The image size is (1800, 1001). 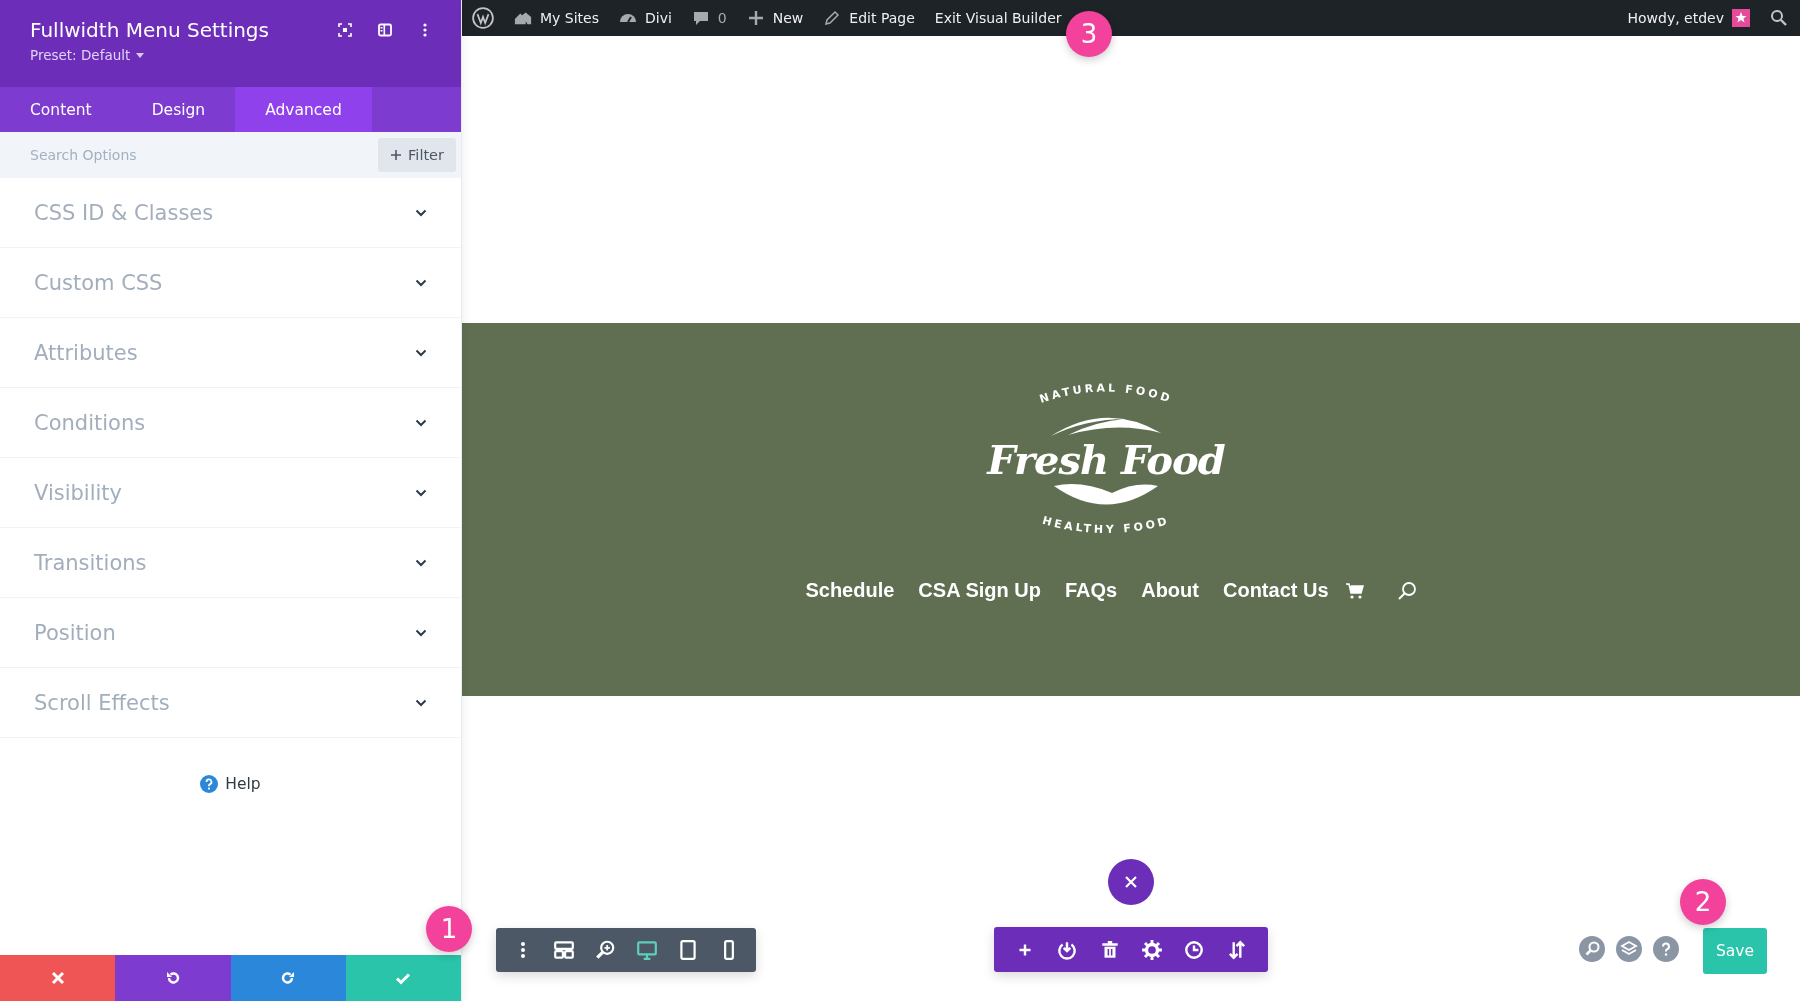 I want to click on help-icon, so click(x=209, y=784).